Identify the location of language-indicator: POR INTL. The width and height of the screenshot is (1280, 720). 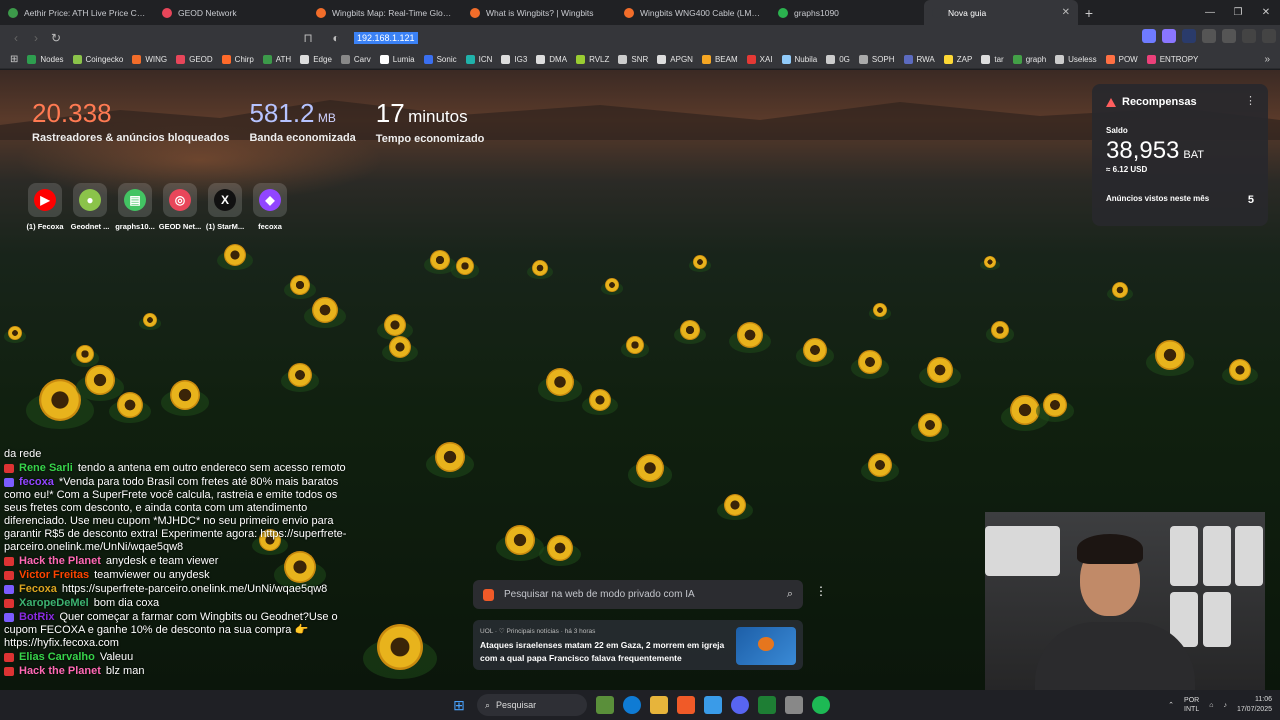
(1191, 705).